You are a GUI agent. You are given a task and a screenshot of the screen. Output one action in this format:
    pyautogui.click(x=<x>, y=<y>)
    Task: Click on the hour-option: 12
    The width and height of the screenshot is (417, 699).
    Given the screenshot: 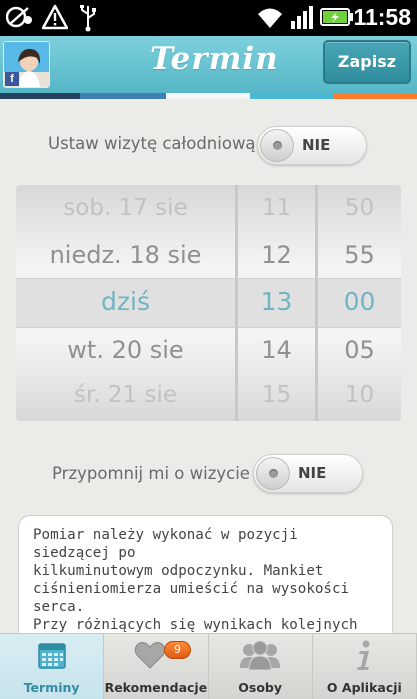 What is the action you would take?
    pyautogui.click(x=276, y=255)
    